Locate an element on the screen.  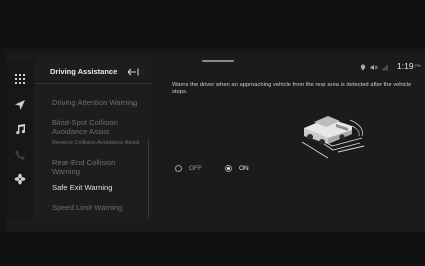
menu-item-label: Rear-End Collision Warning is located at coordinates (84, 167).